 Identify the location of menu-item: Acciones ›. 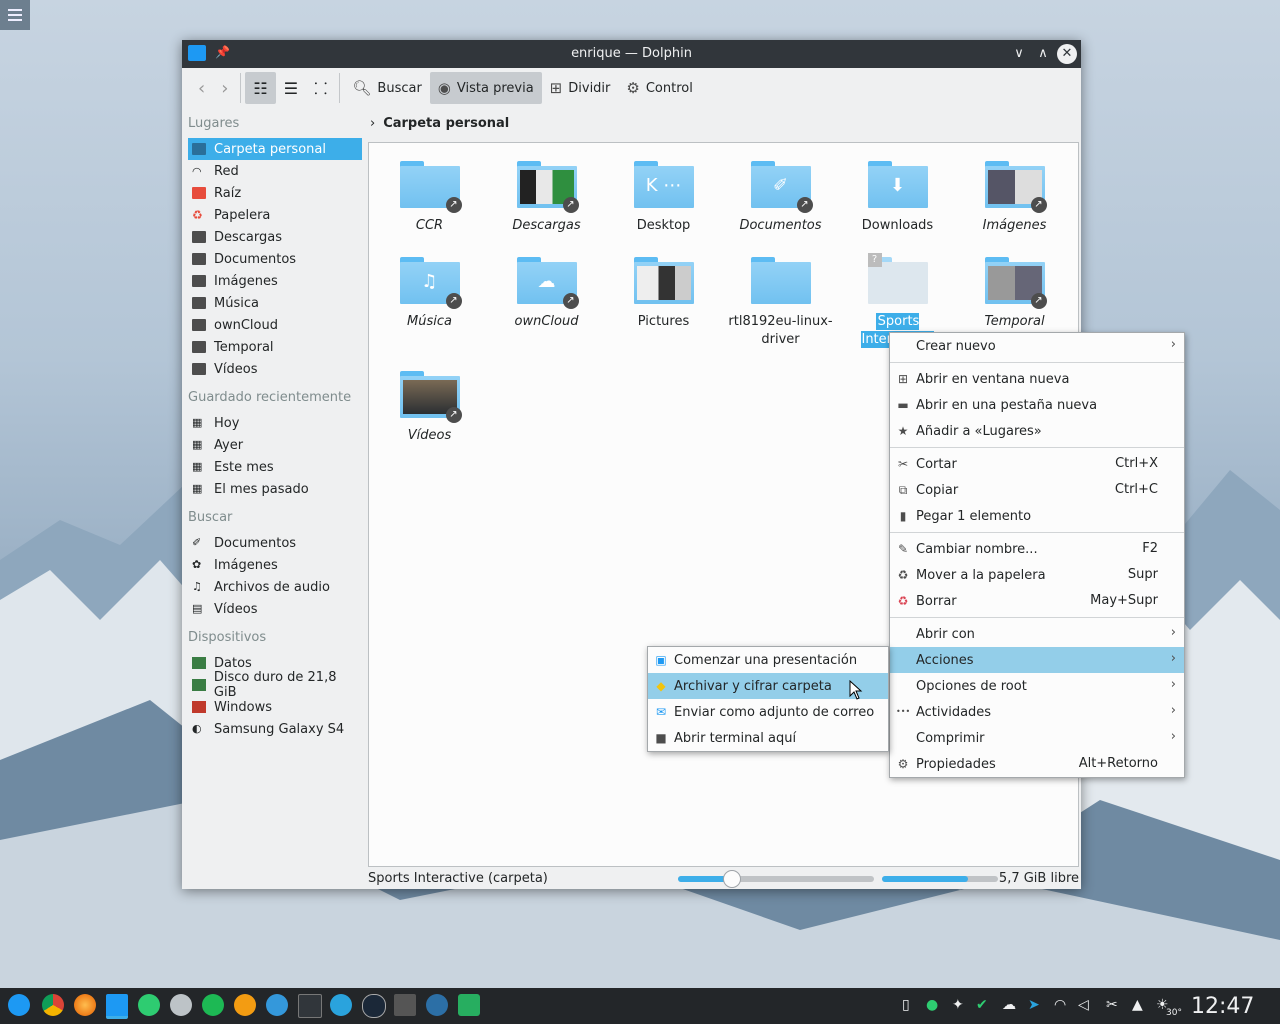
(1037, 660).